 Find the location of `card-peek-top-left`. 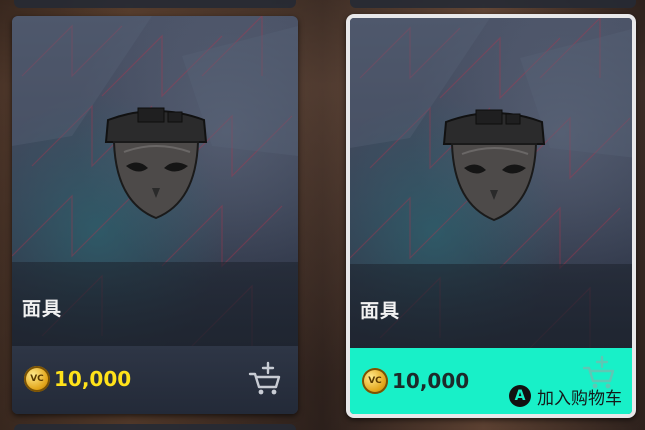

card-peek-top-left is located at coordinates (155, 4).